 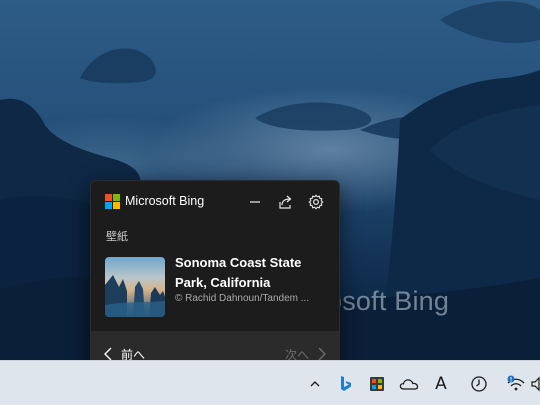 I want to click on gear-icon, so click(x=316, y=202).